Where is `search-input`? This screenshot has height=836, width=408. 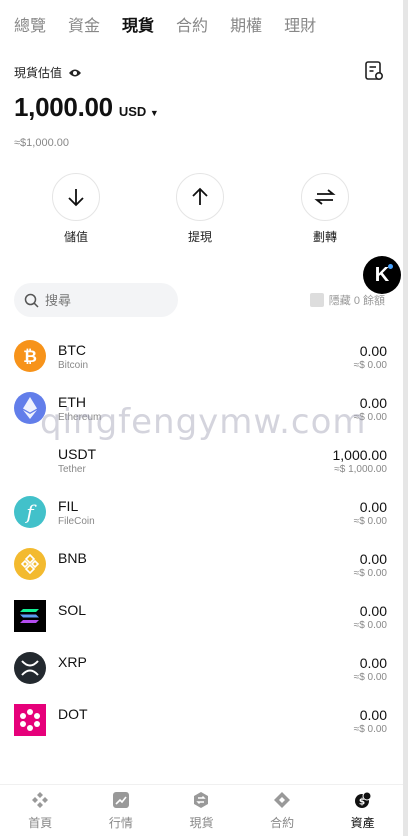 search-input is located at coordinates (100, 300).